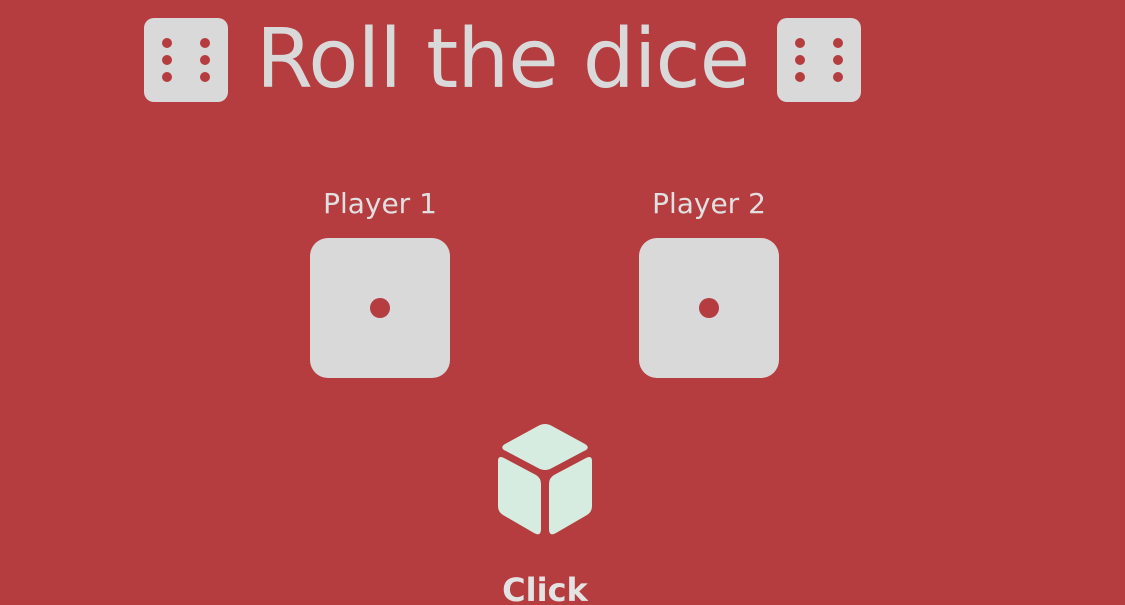 The image size is (1125, 605). I want to click on cube-icon, so click(545, 479).